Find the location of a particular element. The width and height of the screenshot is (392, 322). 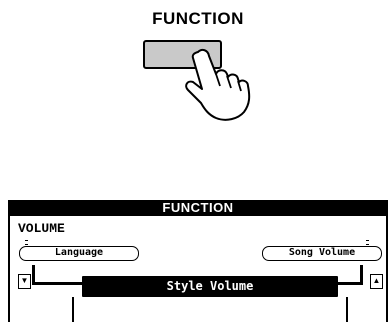

left-bracket-stem is located at coordinates (33, 275).